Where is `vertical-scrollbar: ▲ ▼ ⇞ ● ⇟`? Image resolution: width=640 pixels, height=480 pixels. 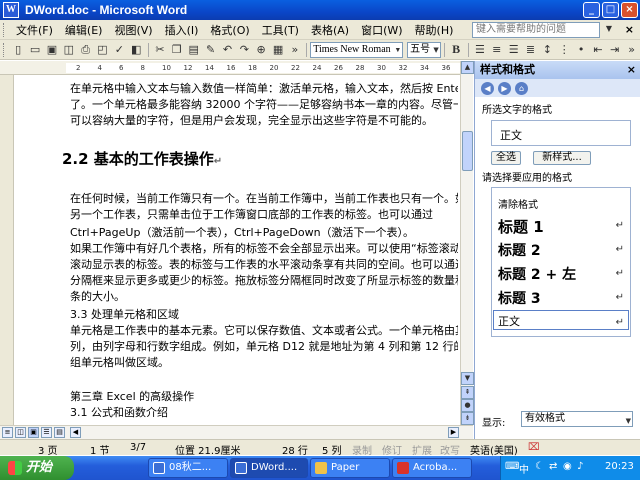
vertical-scrollbar: ▲ ▼ ⇞ ● ⇟ is located at coordinates (467, 243).